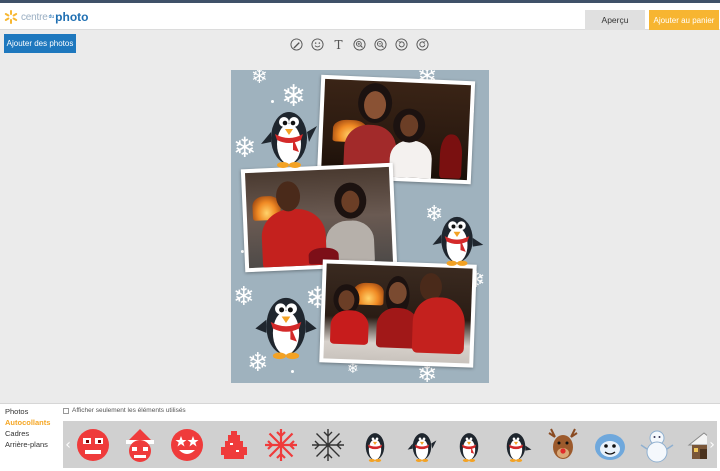 The image size is (720, 471). I want to click on yeti-sticker, so click(610, 444).